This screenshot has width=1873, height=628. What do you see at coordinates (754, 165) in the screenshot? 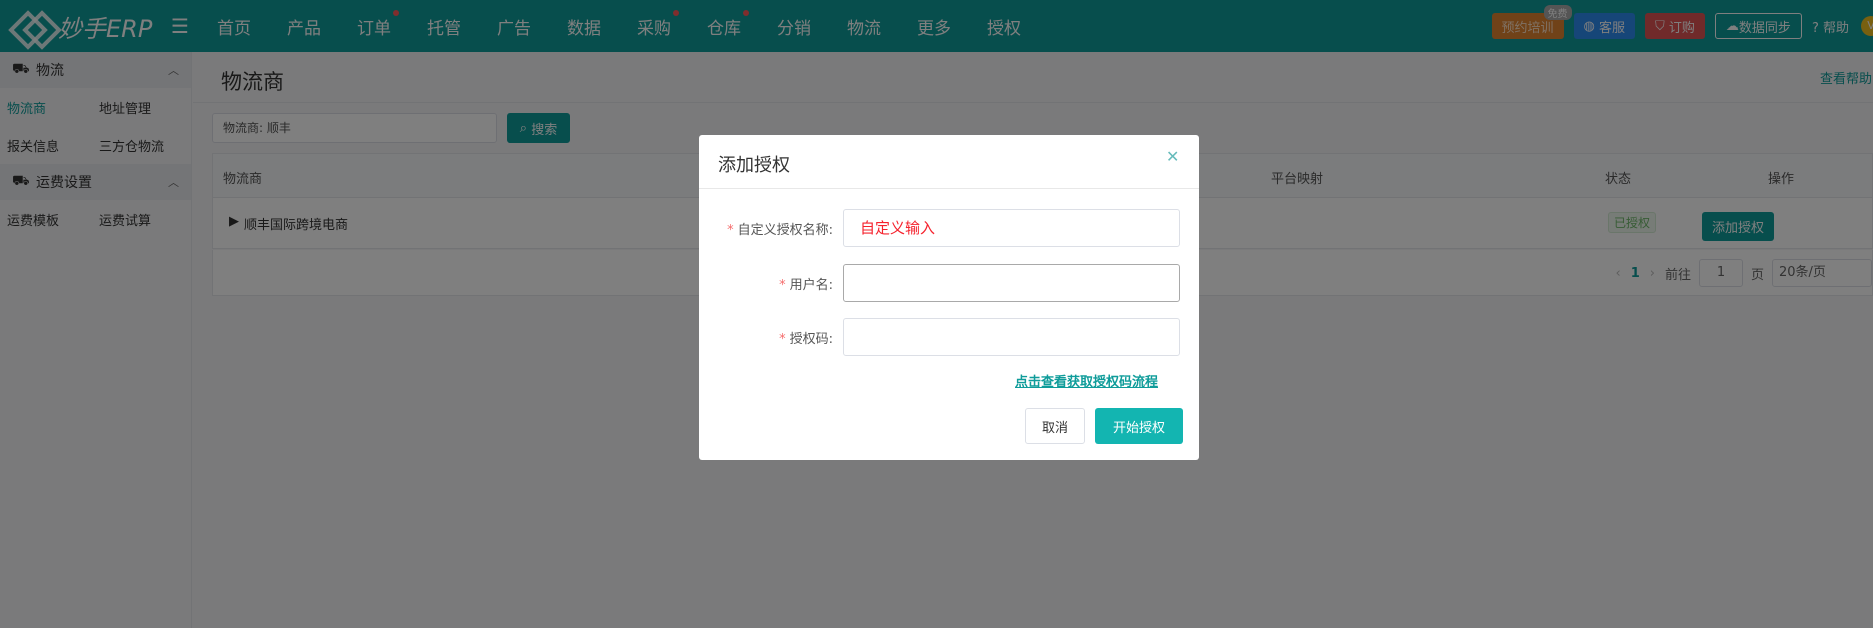
I see `dialog-title: 添加授权` at bounding box center [754, 165].